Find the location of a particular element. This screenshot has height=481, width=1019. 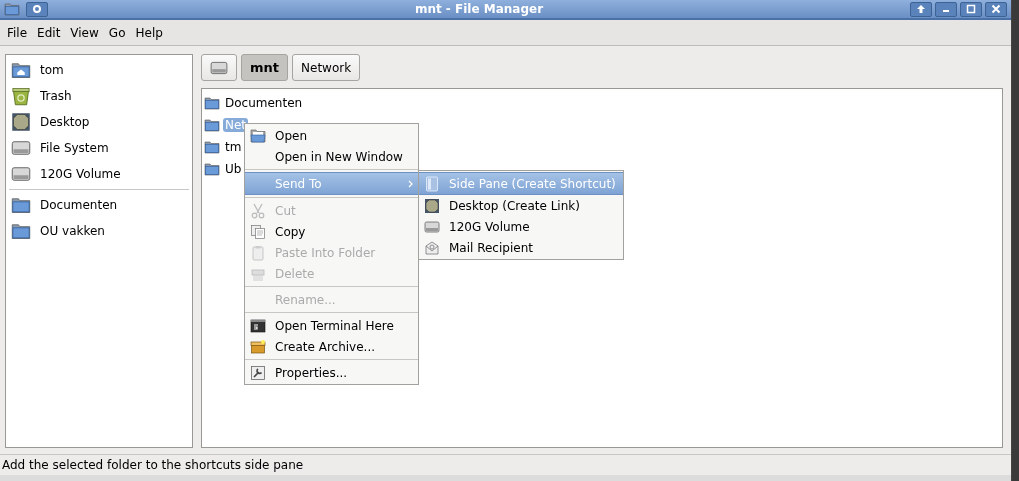

circle-icon is located at coordinates (37, 9).